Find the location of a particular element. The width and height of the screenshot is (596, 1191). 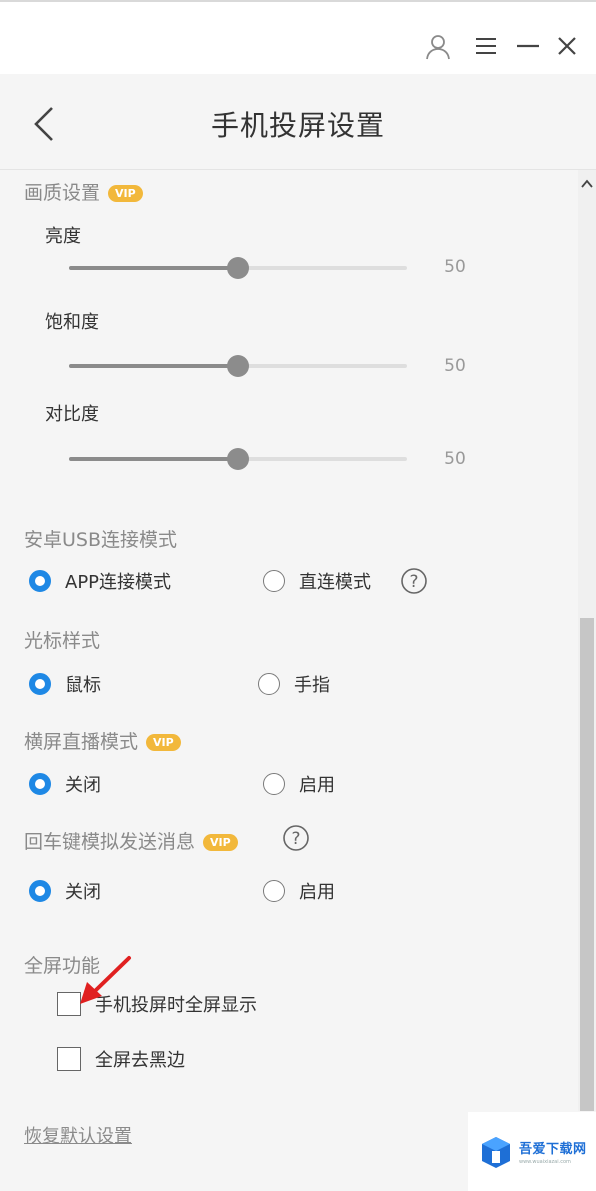

watermark-text: 吾爱下载网 www.wuaixiazai.com is located at coordinates (553, 1151).